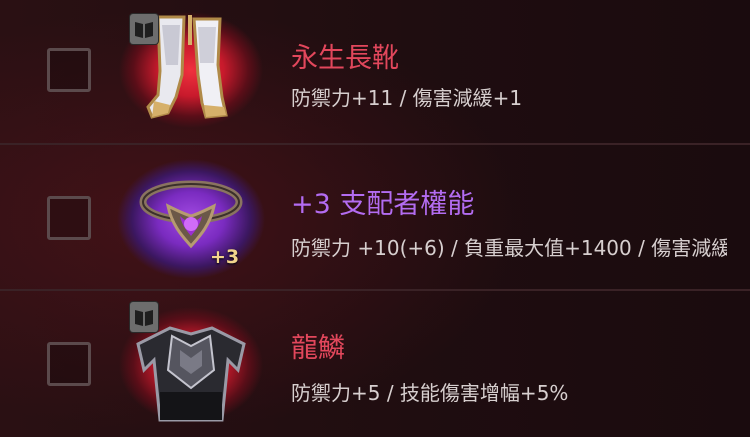 This screenshot has width=750, height=437. I want to click on item-name: +3 支配者權能, so click(383, 204).